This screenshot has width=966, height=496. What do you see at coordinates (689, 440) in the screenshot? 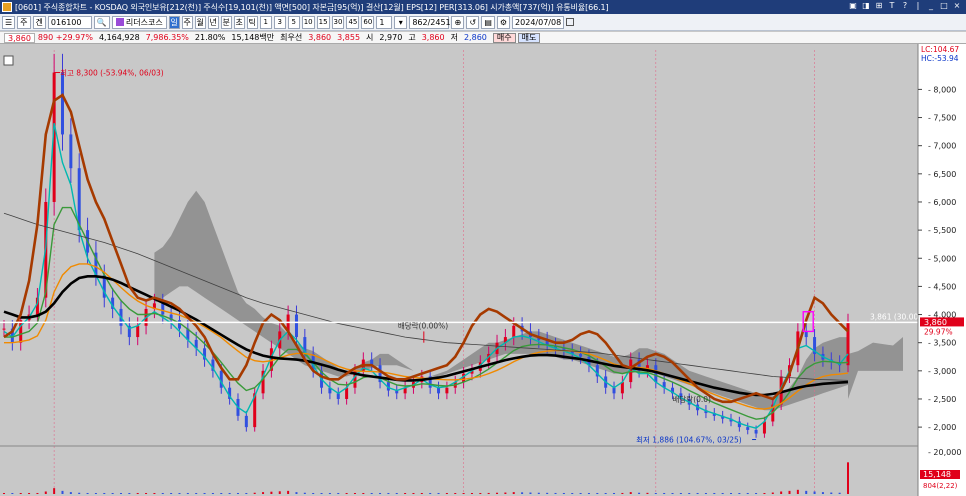
I see `low-label: 최저 1,886 (104.67%, 03/25)` at bounding box center [689, 440].